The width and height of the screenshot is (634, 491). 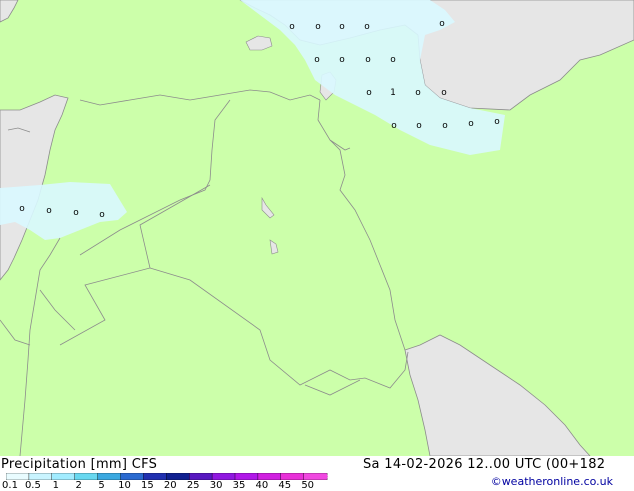 I want to click on scale-tick-label: 45, so click(x=285, y=485).